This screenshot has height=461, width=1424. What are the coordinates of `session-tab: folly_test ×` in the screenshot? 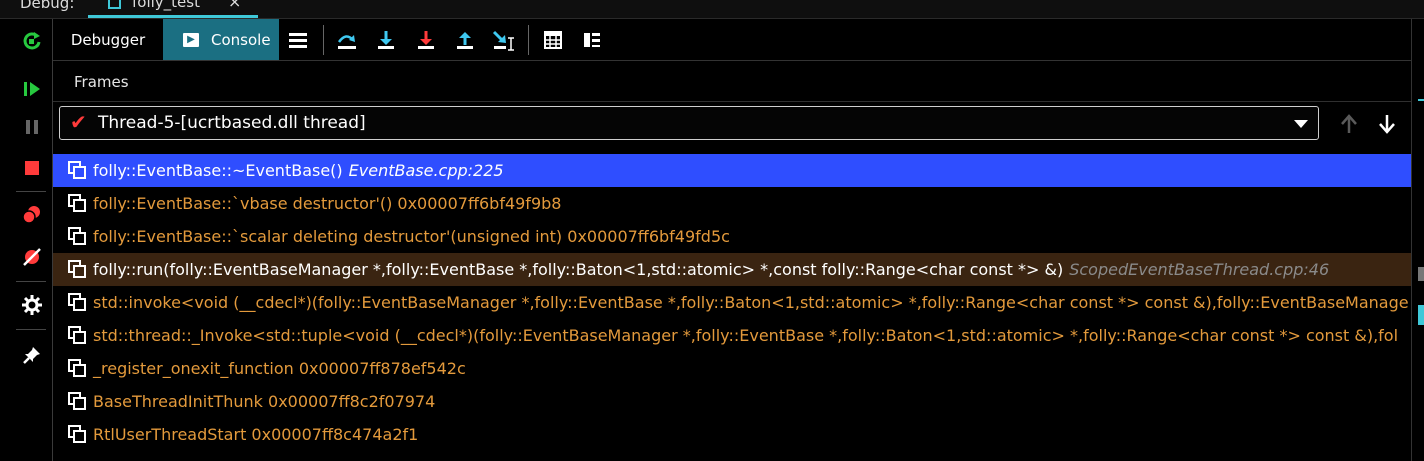 It's located at (173, 9).